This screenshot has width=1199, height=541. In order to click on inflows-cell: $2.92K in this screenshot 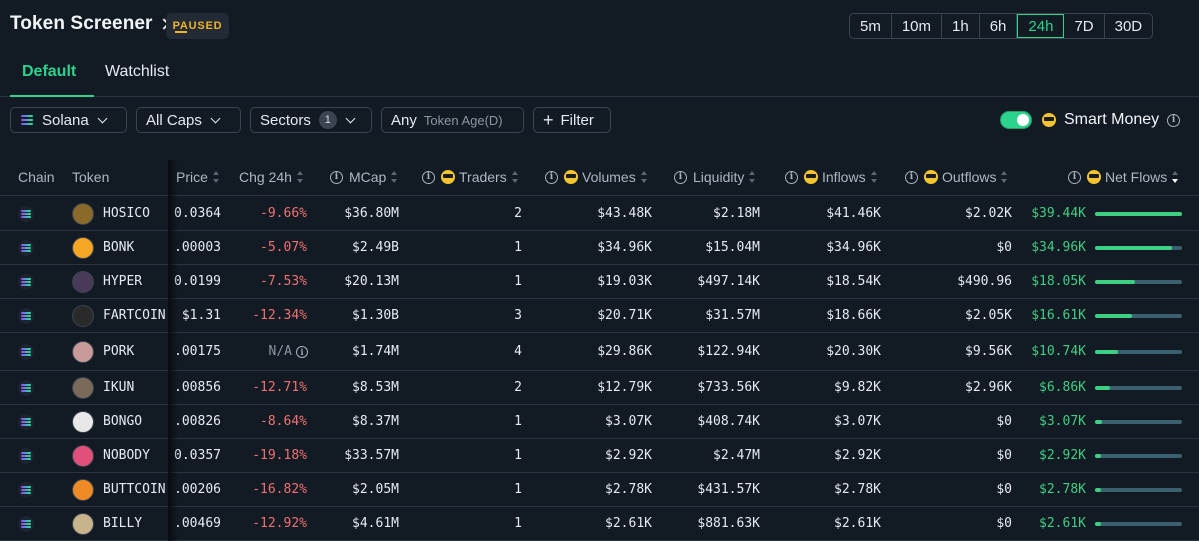, I will do `click(857, 455)`.